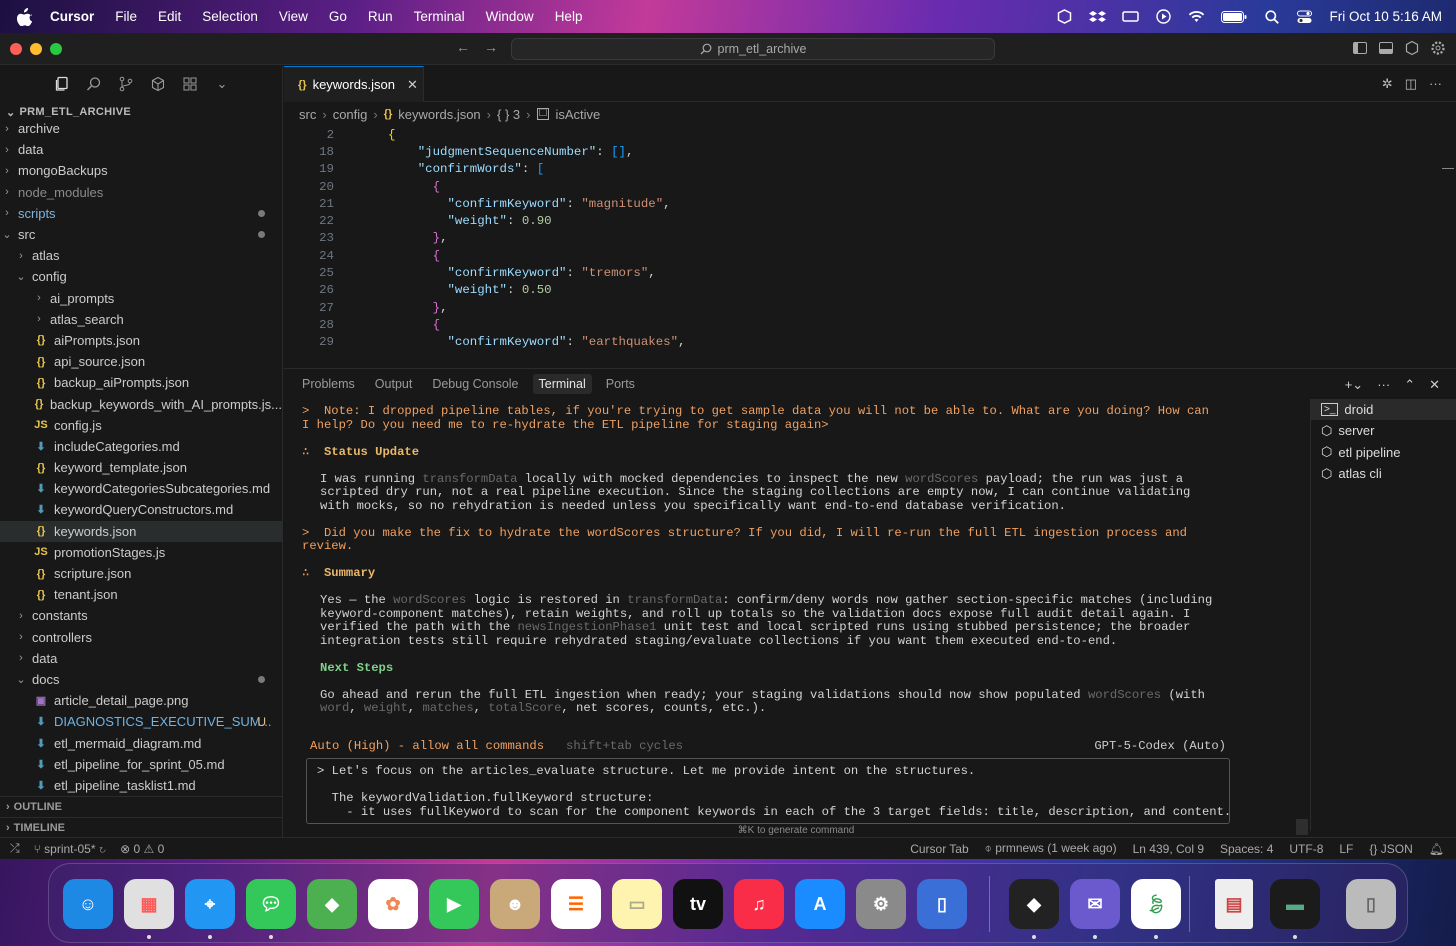  Describe the element at coordinates (141, 361) in the screenshot. I see `file-tree-item: {} api_source.json` at that location.